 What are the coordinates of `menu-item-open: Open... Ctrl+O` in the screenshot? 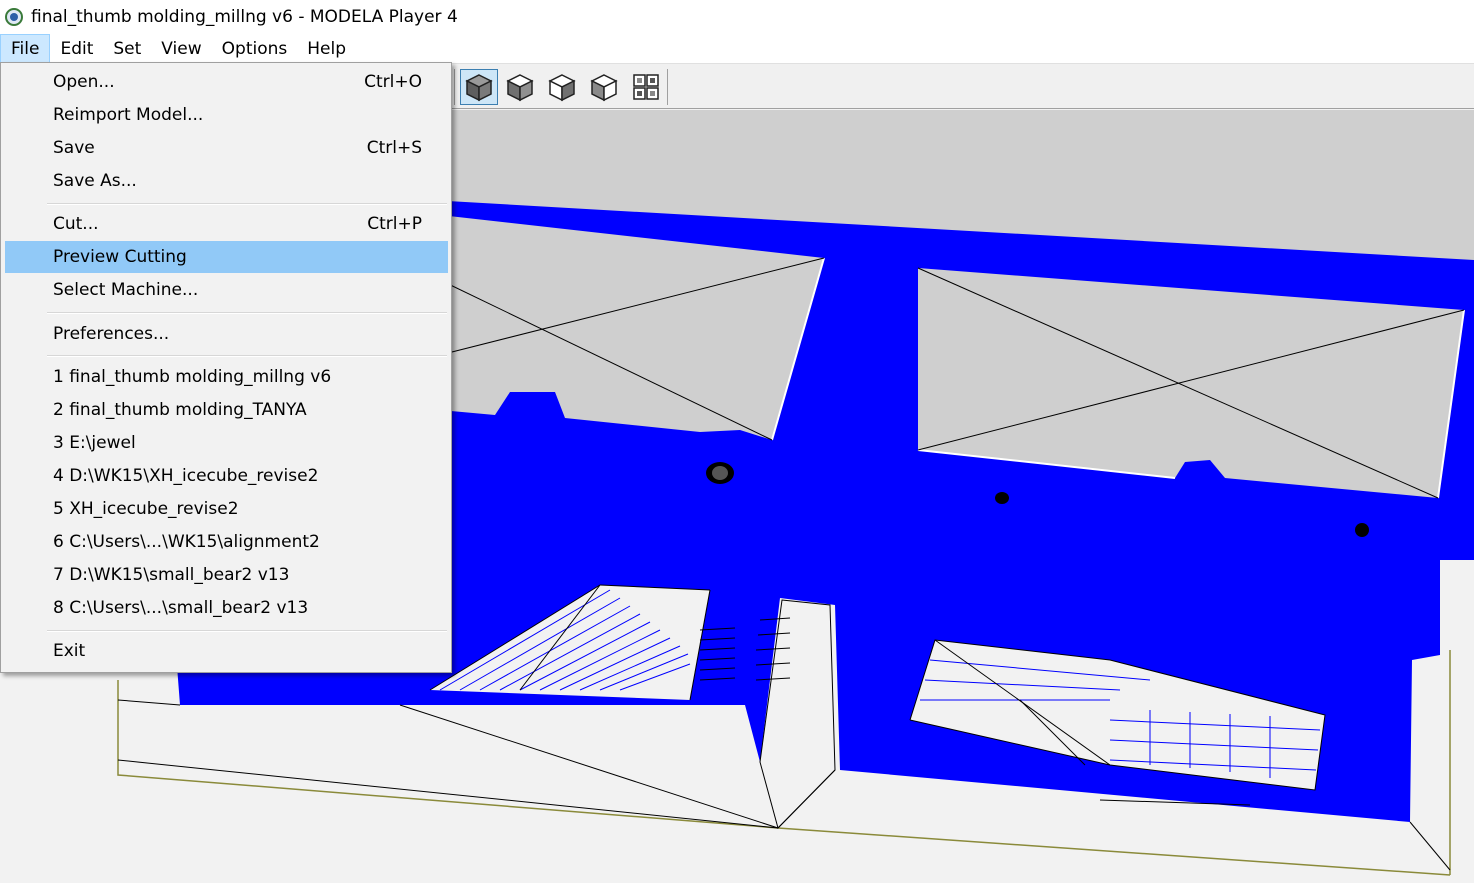 It's located at (226, 82).